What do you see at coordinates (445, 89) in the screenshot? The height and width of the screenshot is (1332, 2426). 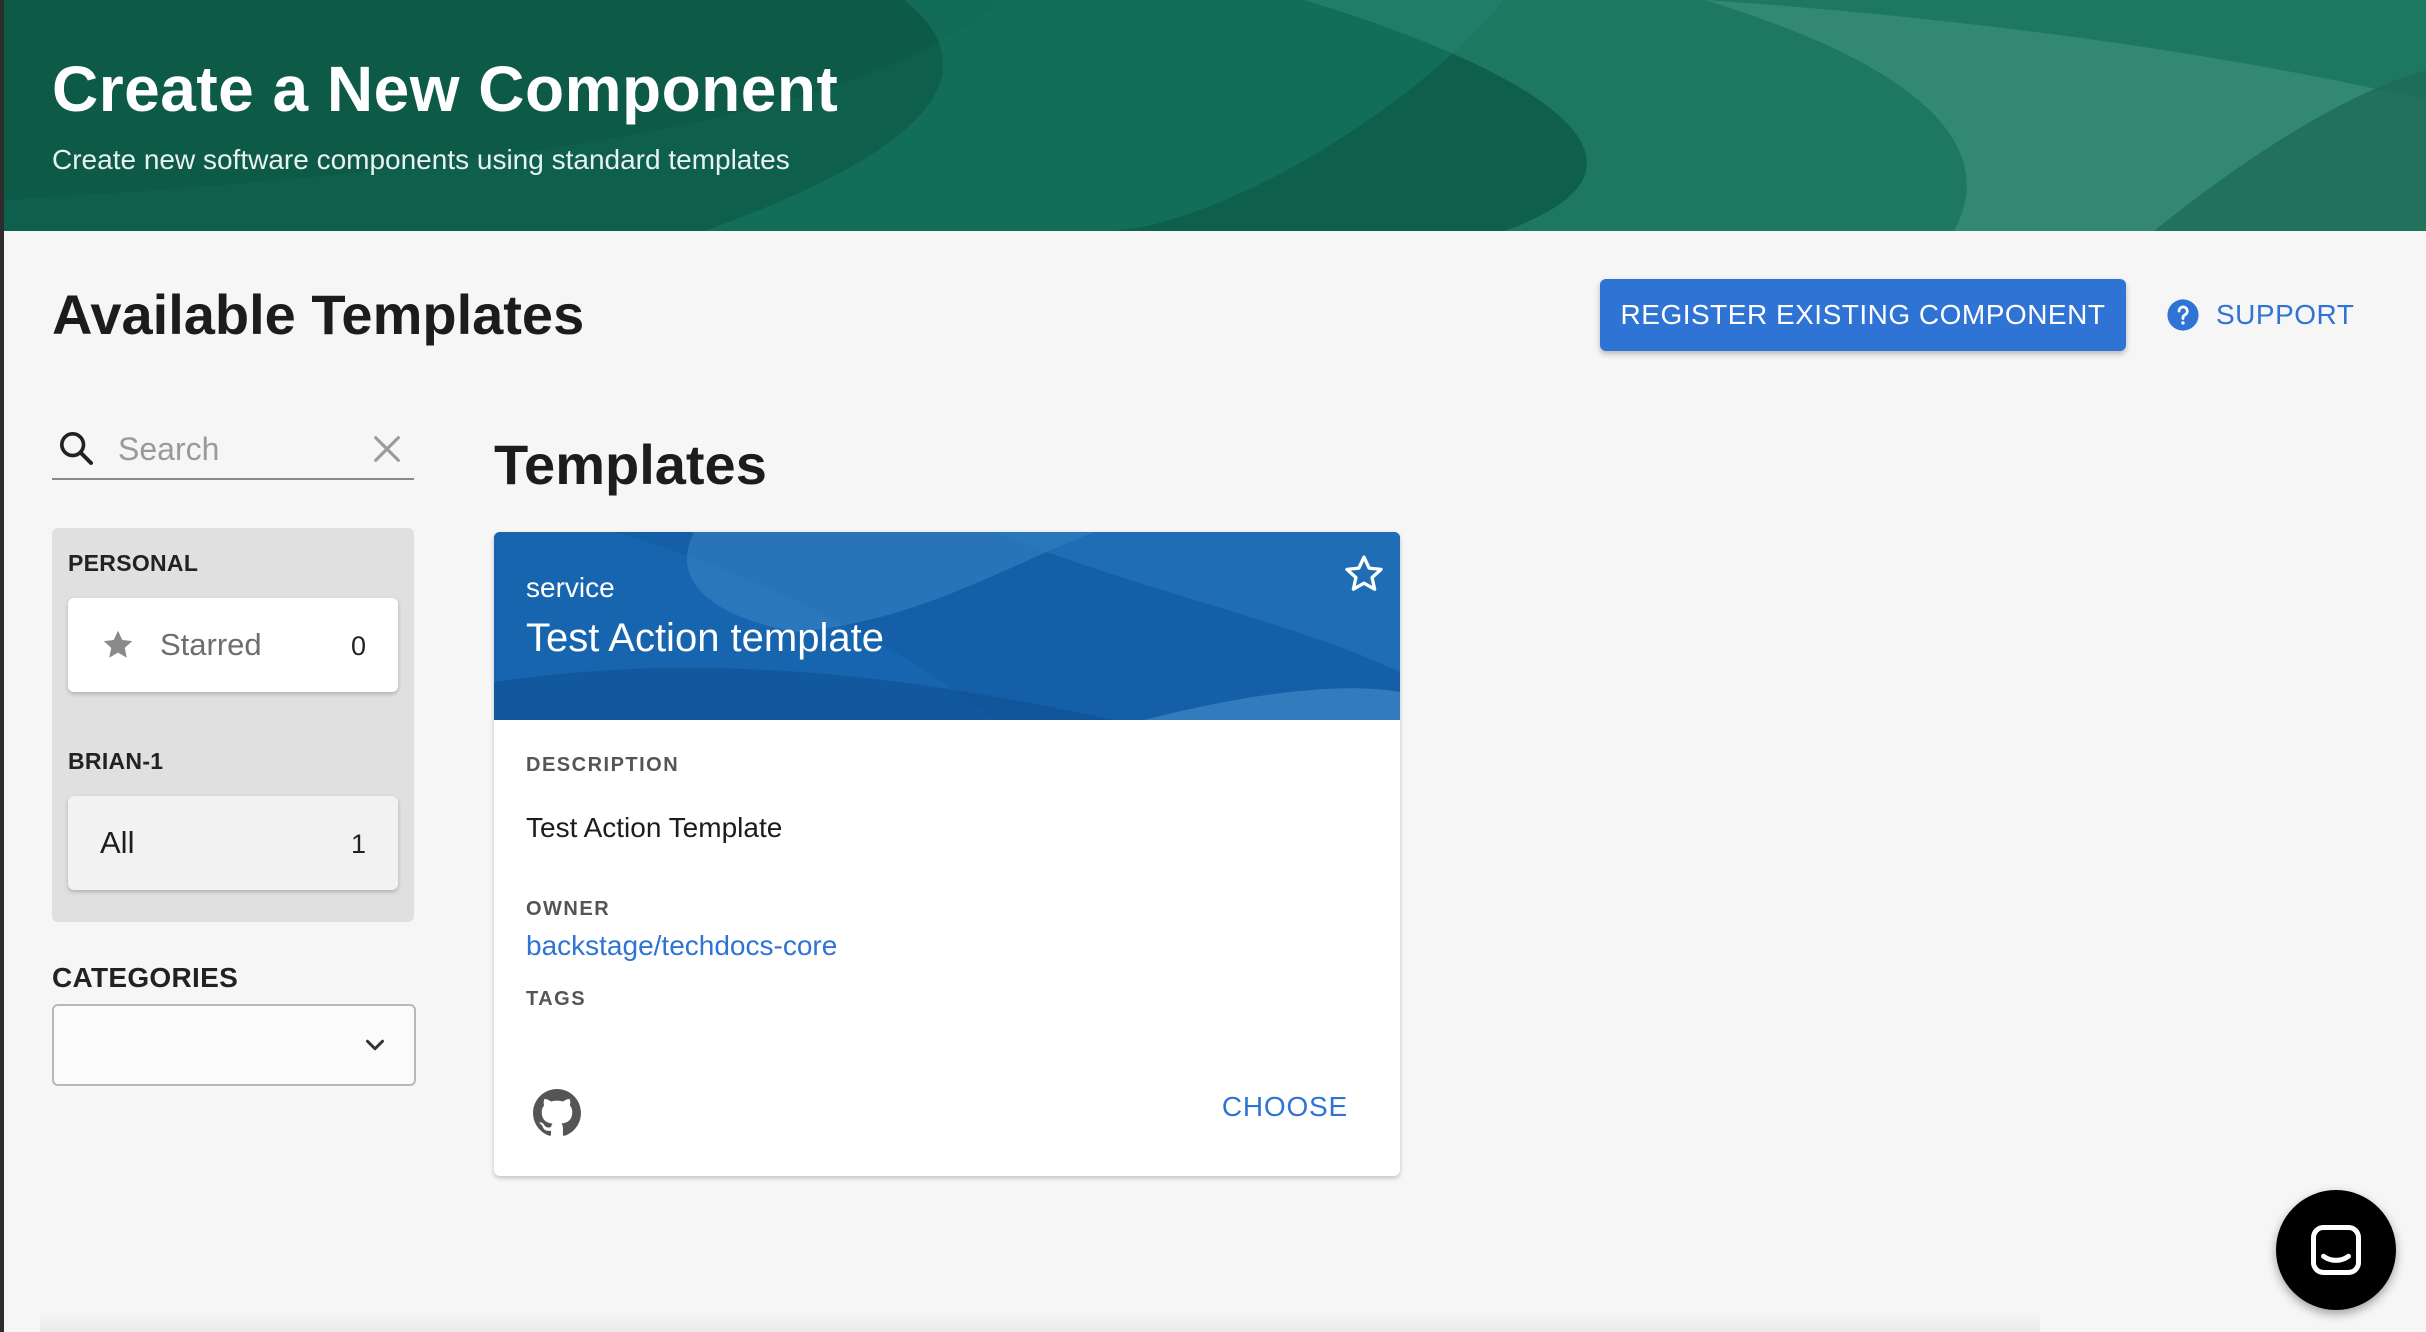 I see `header-title: Create a New Component` at bounding box center [445, 89].